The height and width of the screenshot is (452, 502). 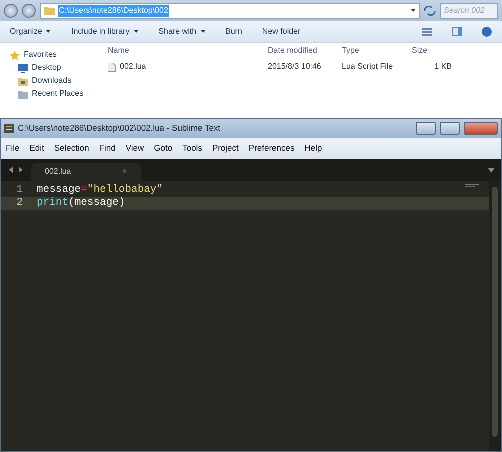 I want to click on menu-item: Goto, so click(x=163, y=148).